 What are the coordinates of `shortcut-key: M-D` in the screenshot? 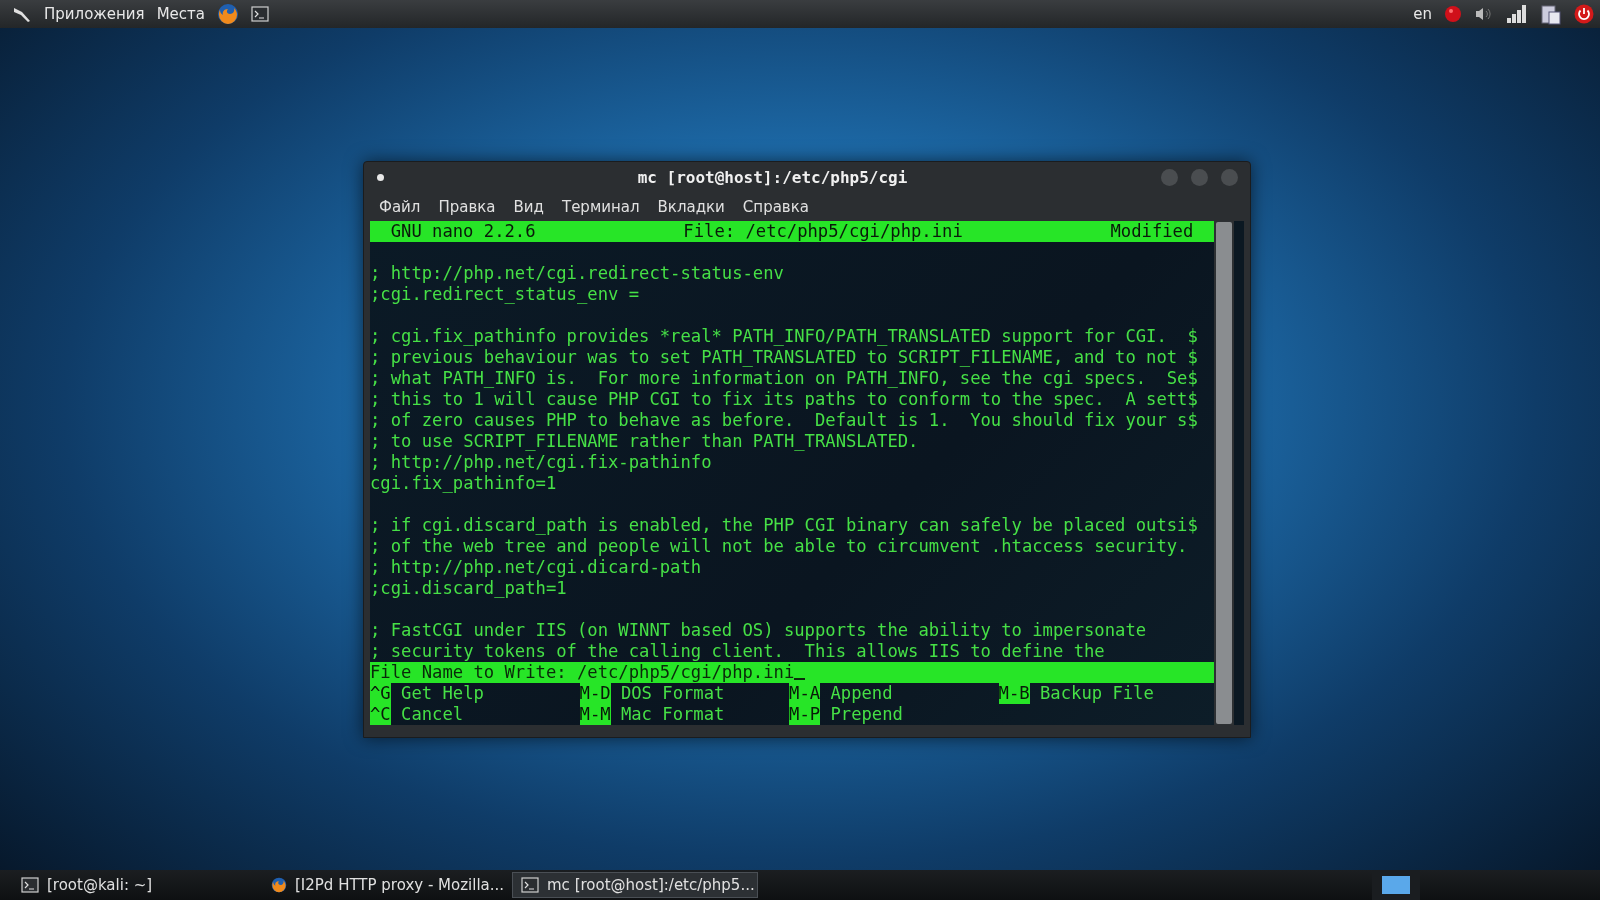 It's located at (595, 693).